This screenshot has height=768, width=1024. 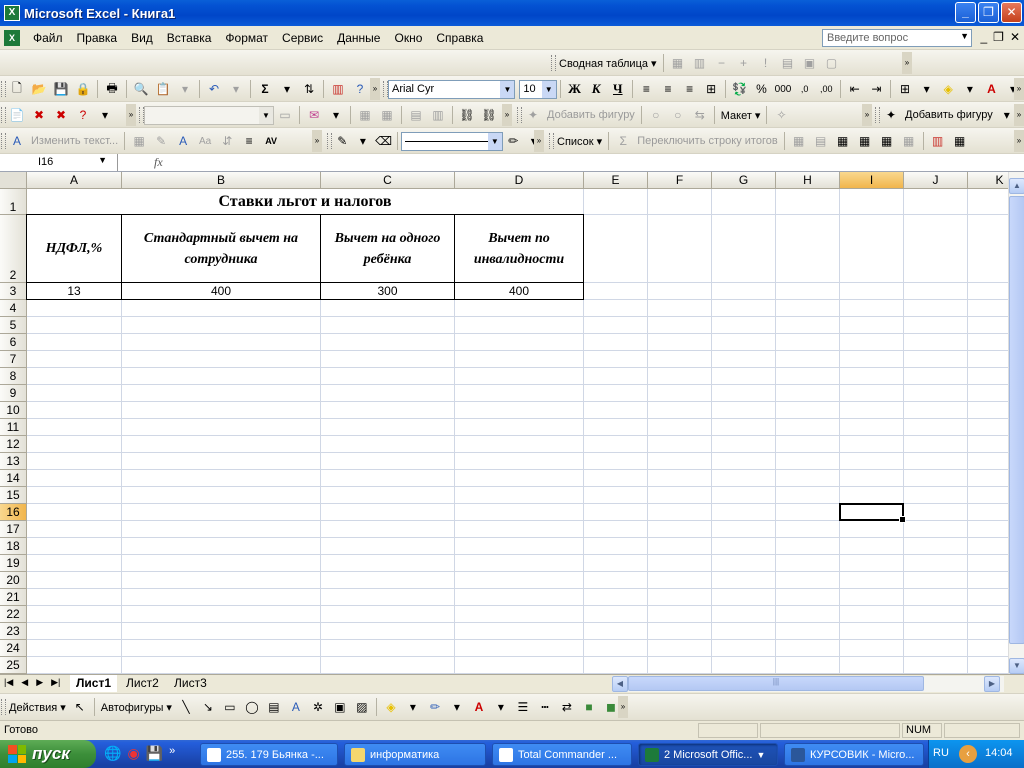 What do you see at coordinates (230, 707) in the screenshot?
I see `rectangle-icon: ▭` at bounding box center [230, 707].